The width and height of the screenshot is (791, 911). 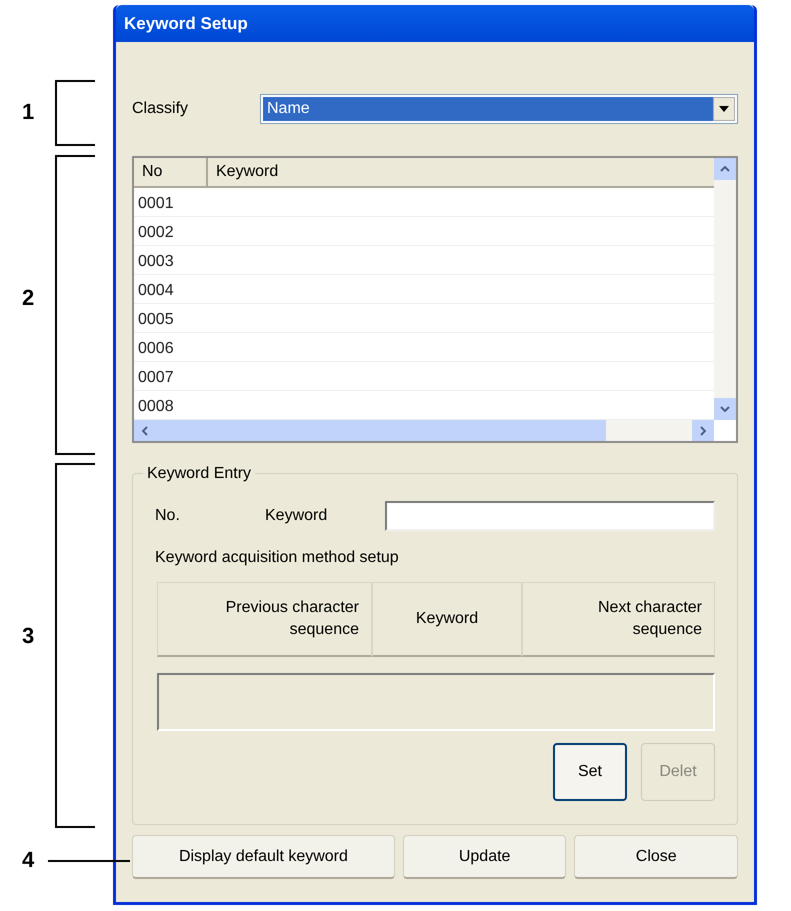 What do you see at coordinates (618, 619) in the screenshot?
I see `method-column-button: Next character sequence` at bounding box center [618, 619].